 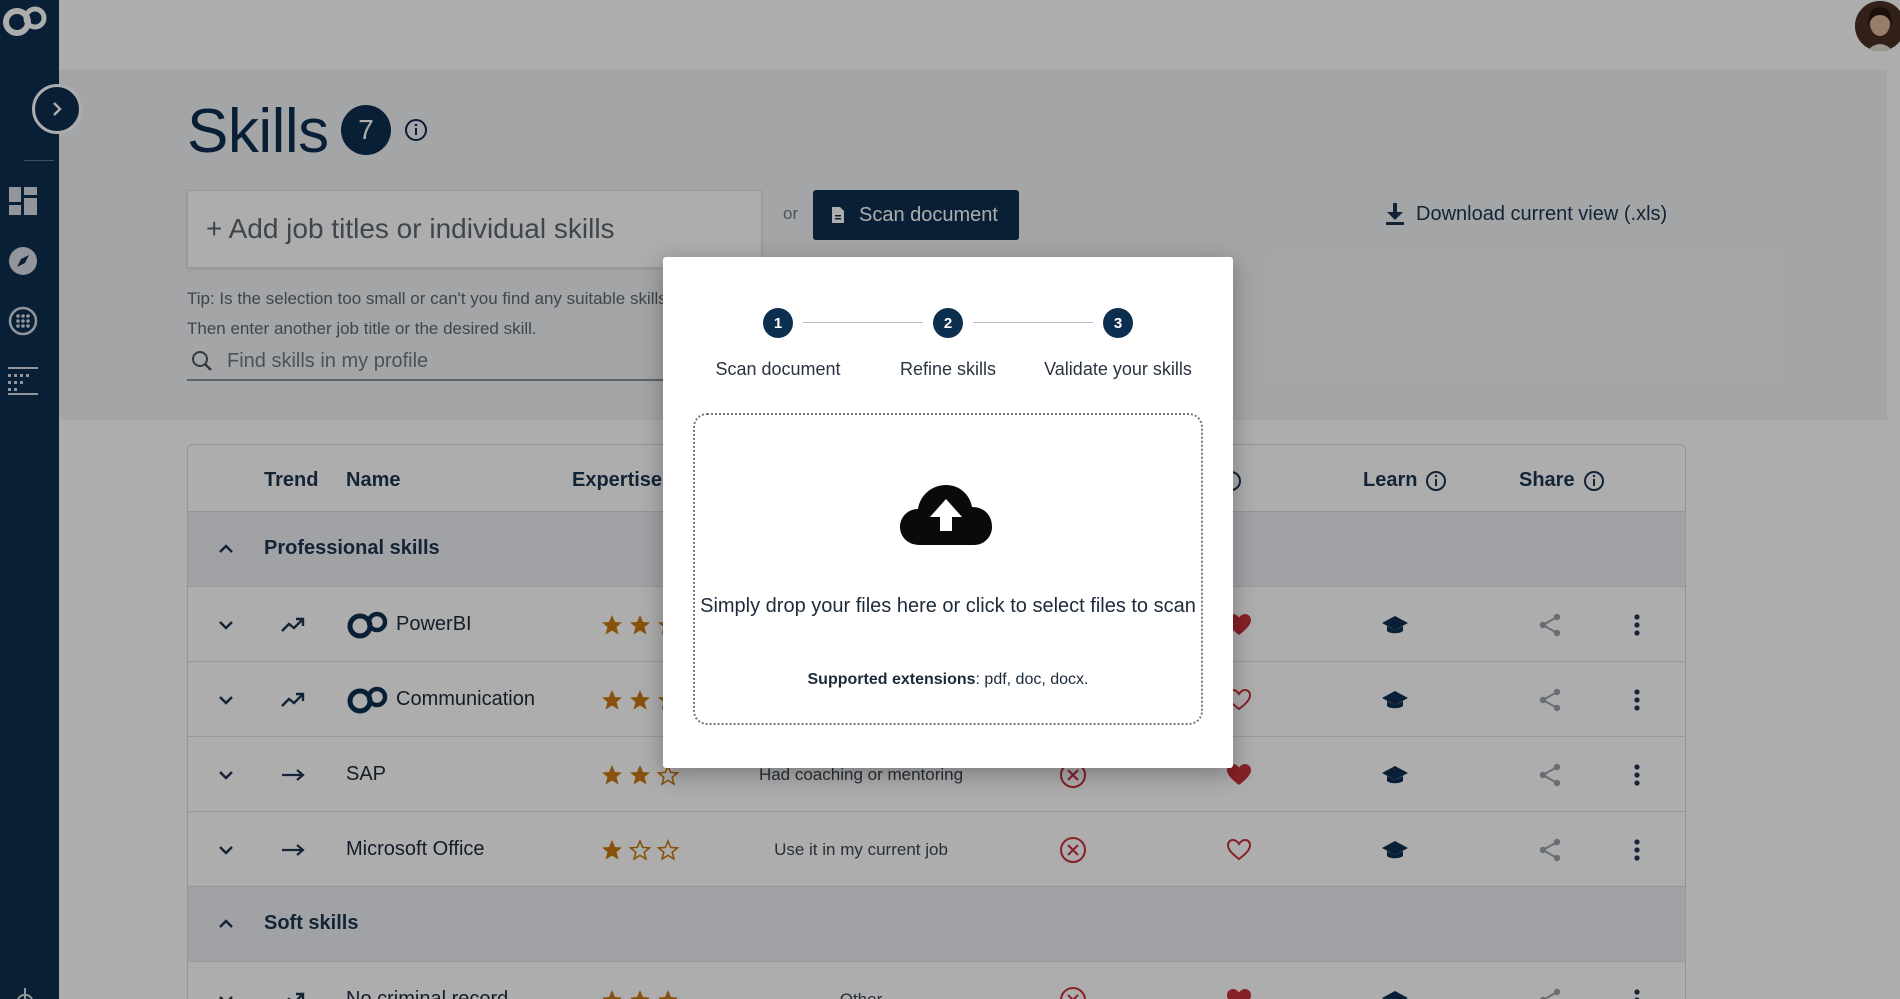 What do you see at coordinates (891, 679) in the screenshot?
I see `supported-extensions-label: Supported extensions` at bounding box center [891, 679].